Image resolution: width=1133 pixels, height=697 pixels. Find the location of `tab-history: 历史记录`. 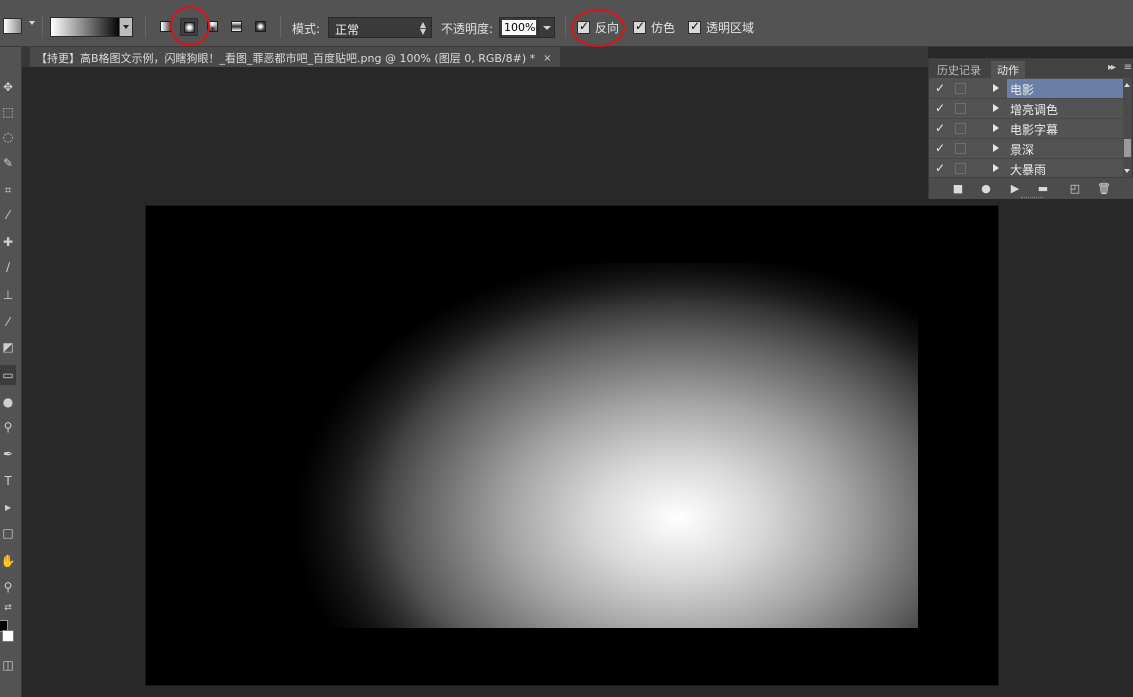

tab-history: 历史记录 is located at coordinates (959, 69).